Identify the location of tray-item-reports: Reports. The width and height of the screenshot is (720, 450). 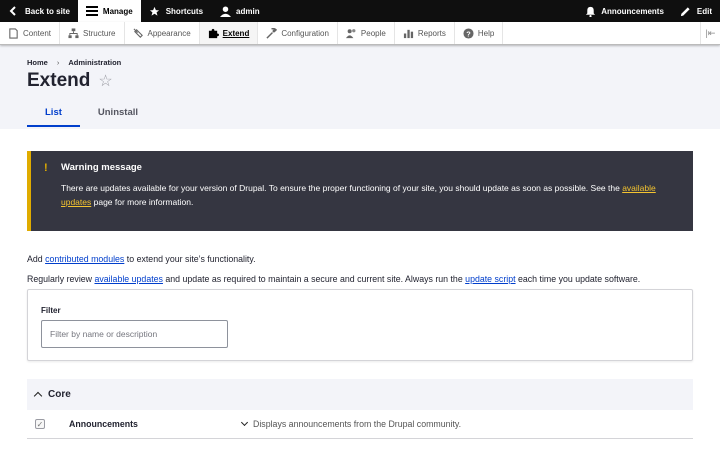
(425, 33).